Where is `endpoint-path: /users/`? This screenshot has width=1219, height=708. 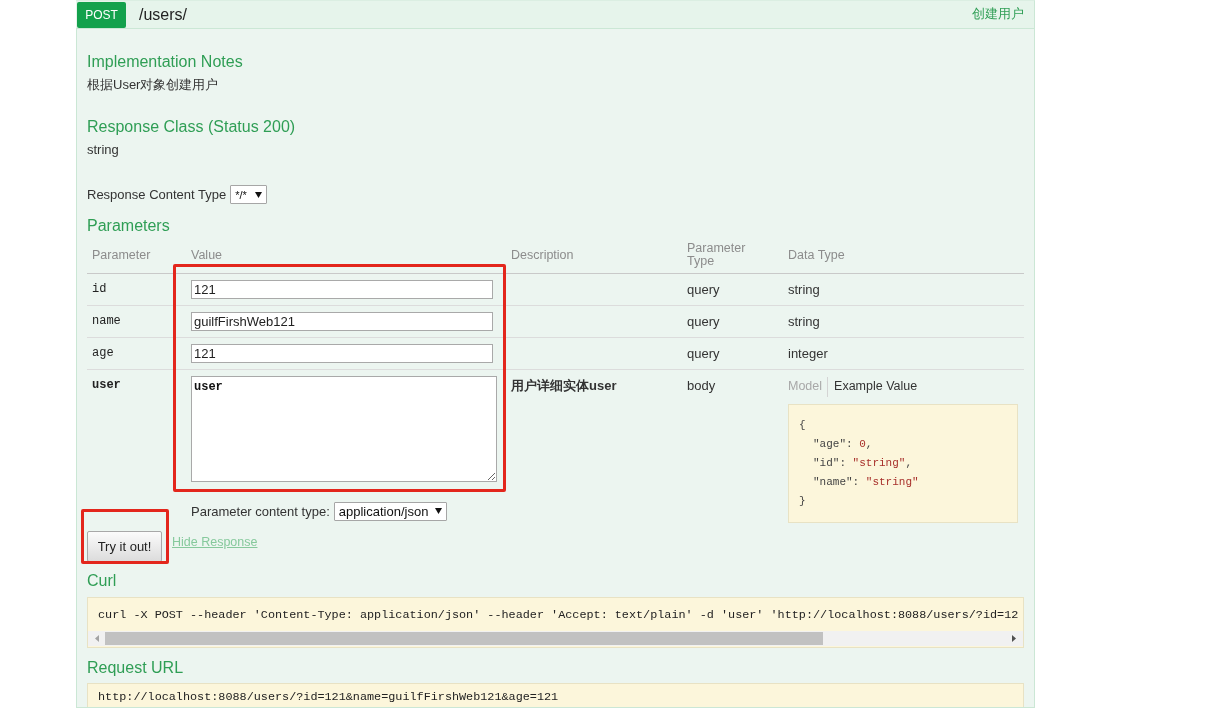
endpoint-path: /users/ is located at coordinates (163, 14).